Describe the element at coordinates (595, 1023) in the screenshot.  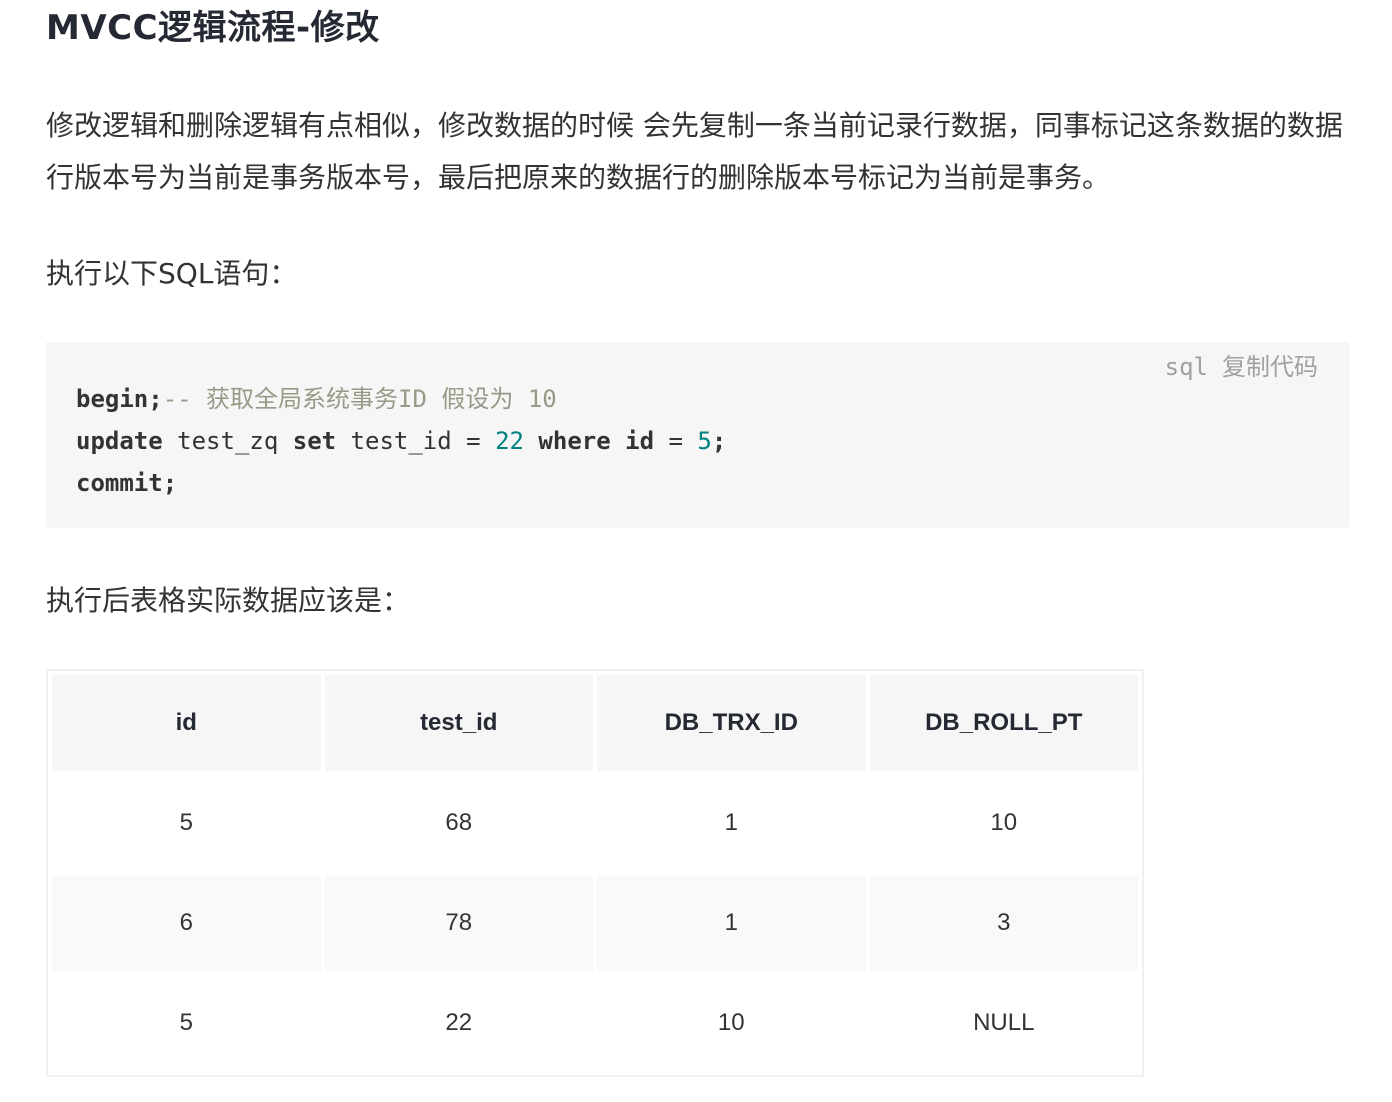
I see `table-row: 5 22 10 NULL` at that location.